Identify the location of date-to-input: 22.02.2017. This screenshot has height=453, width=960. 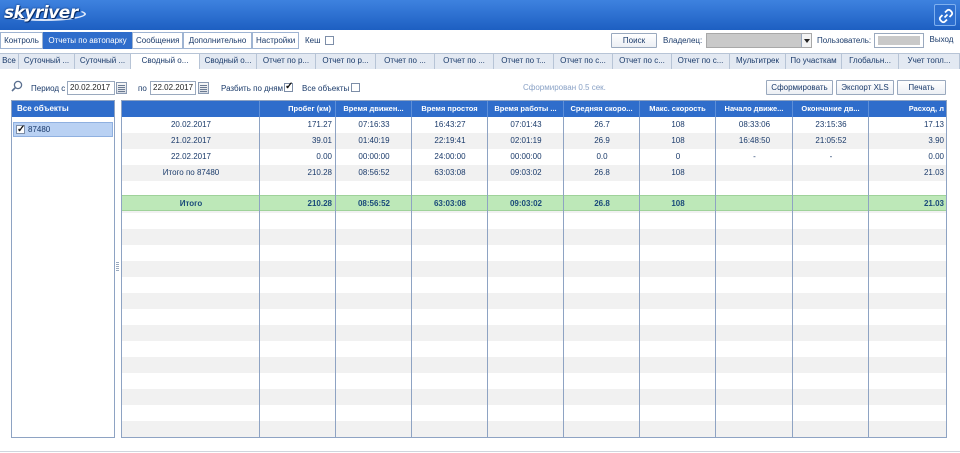
(173, 88).